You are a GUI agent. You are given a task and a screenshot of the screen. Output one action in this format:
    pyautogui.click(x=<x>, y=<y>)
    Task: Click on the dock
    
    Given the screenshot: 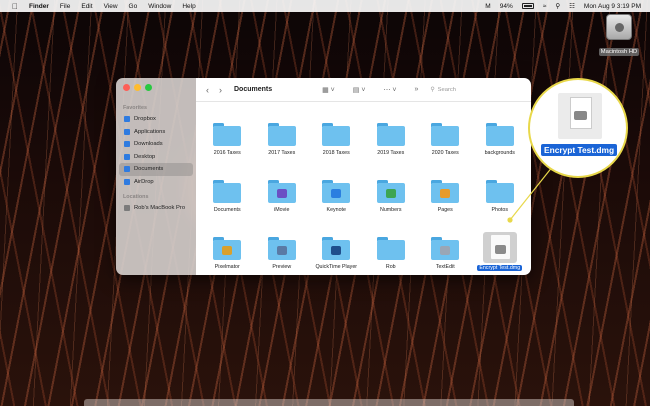 What is the action you would take?
    pyautogui.click(x=329, y=402)
    